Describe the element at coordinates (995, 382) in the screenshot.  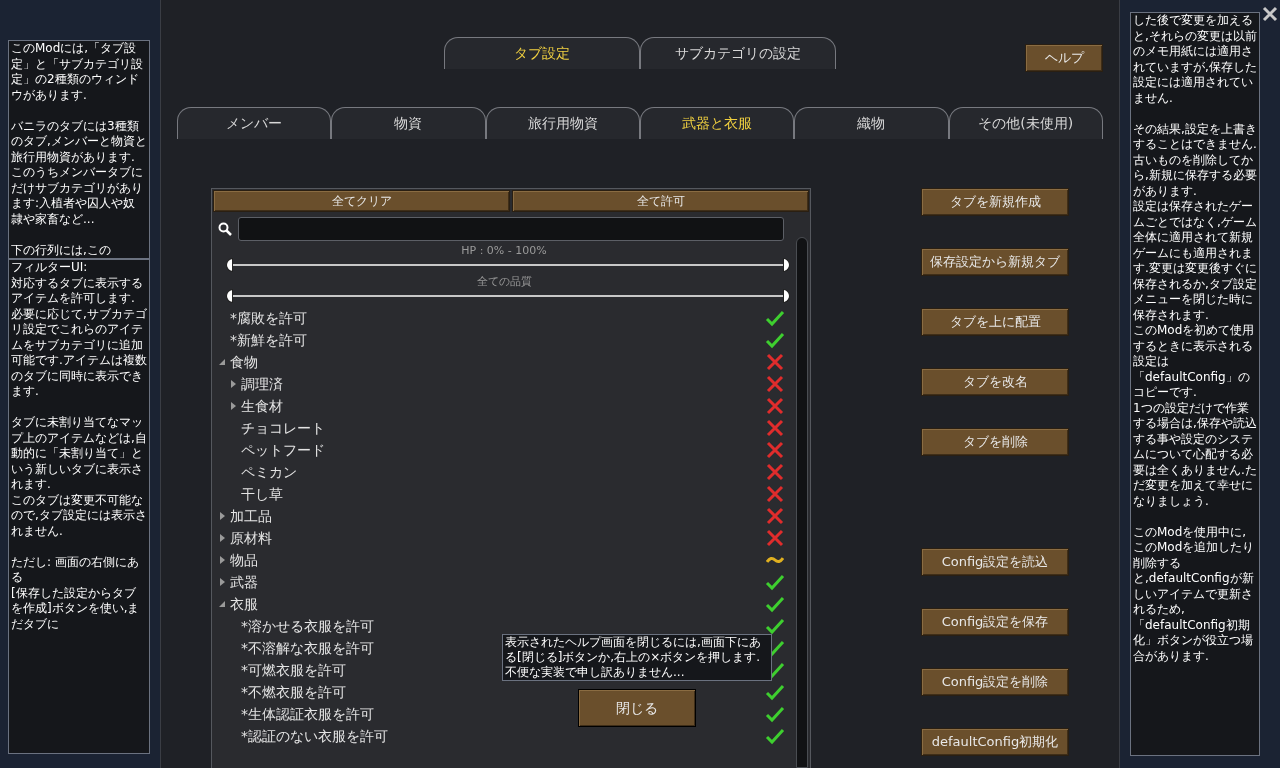
I see `tab-action-button: タブを改名` at that location.